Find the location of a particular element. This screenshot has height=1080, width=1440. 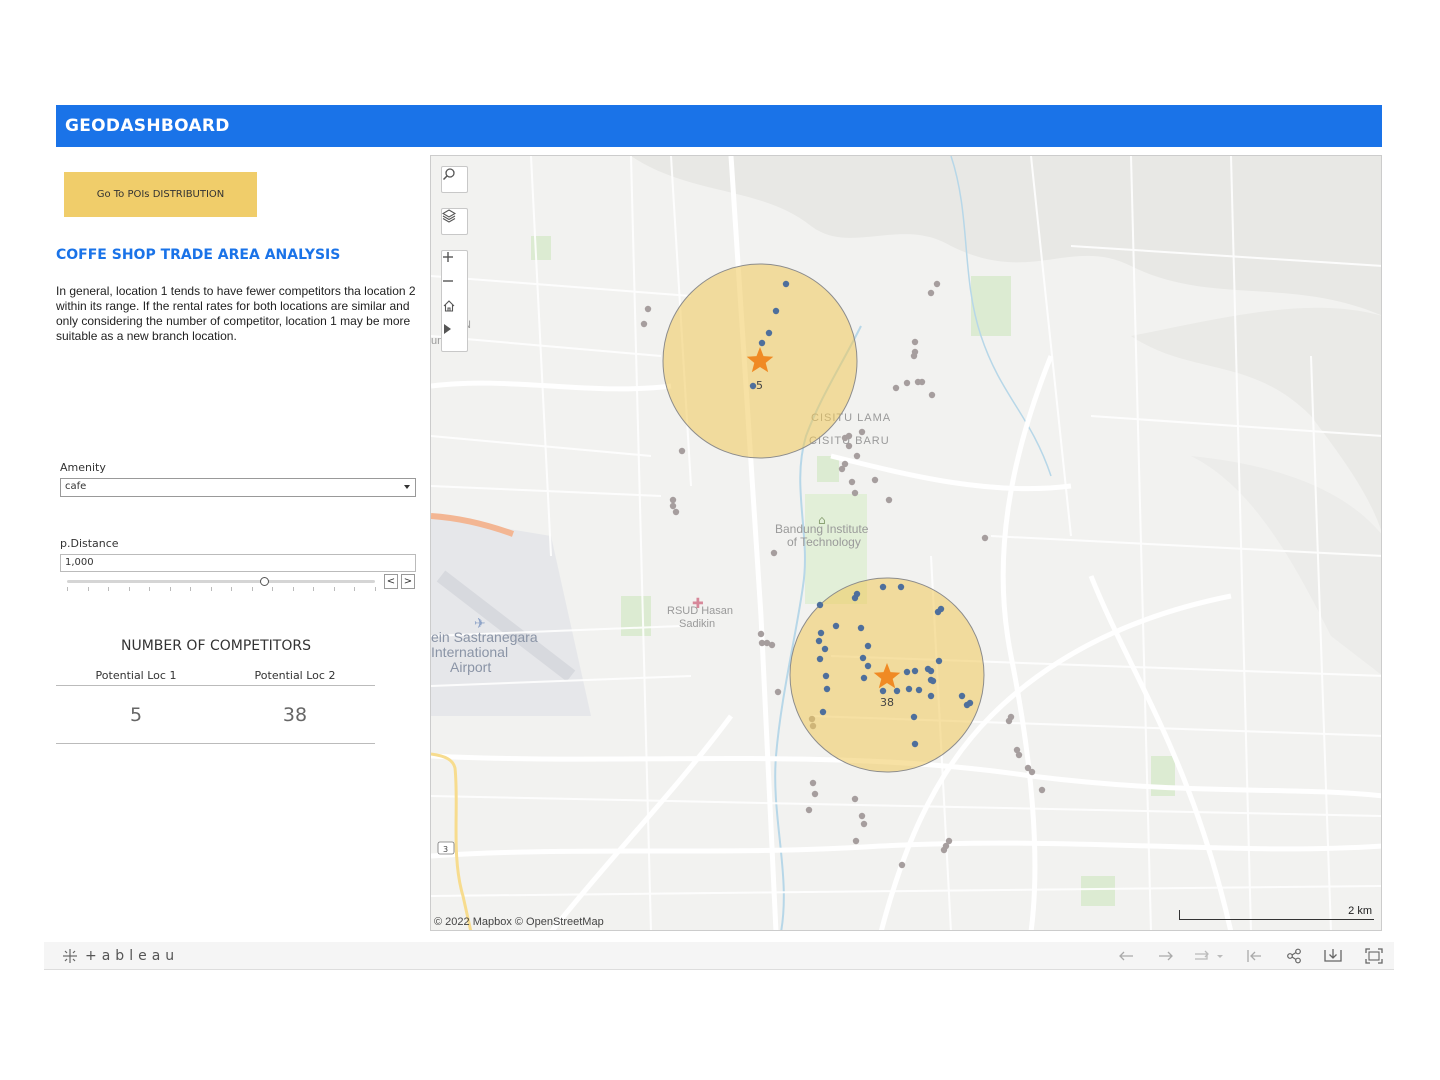

distance-input: 1,000 is located at coordinates (238, 563).